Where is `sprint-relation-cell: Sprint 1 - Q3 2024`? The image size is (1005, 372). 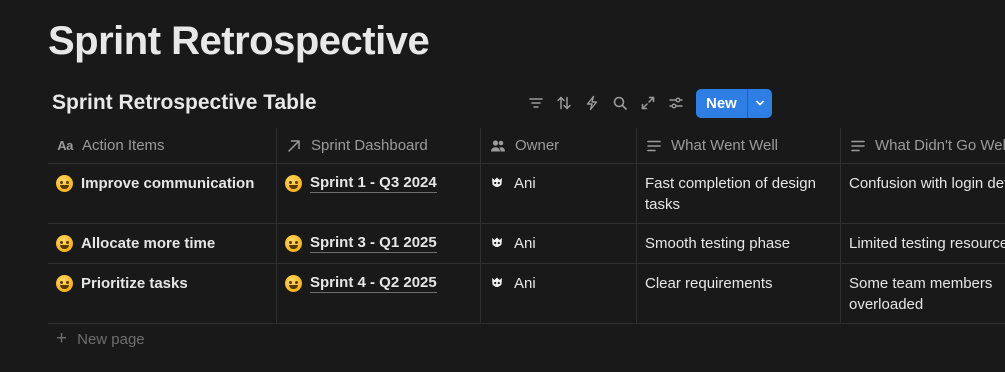
sprint-relation-cell: Sprint 1 - Q3 2024 is located at coordinates (379, 193).